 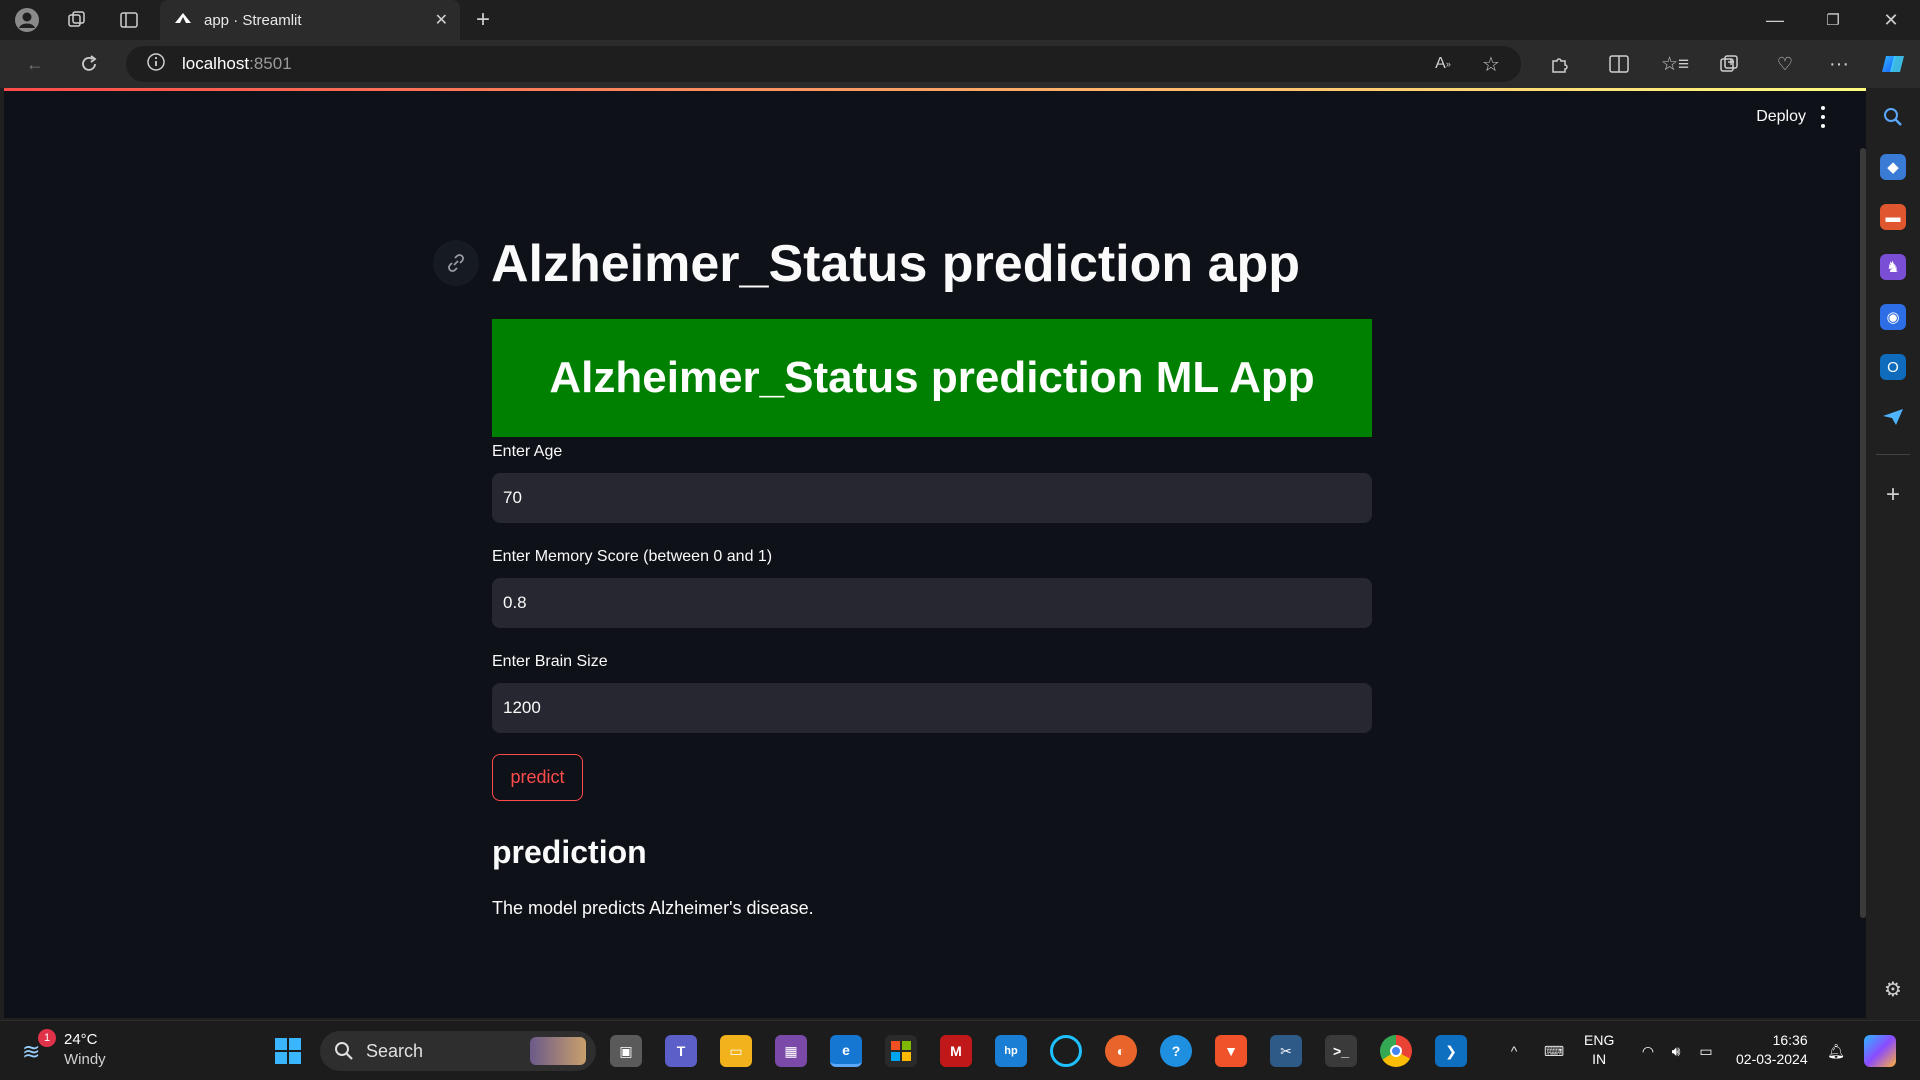 I want to click on memory-score-label: Enter Memory Score (between 0 and 1), so click(x=632, y=556).